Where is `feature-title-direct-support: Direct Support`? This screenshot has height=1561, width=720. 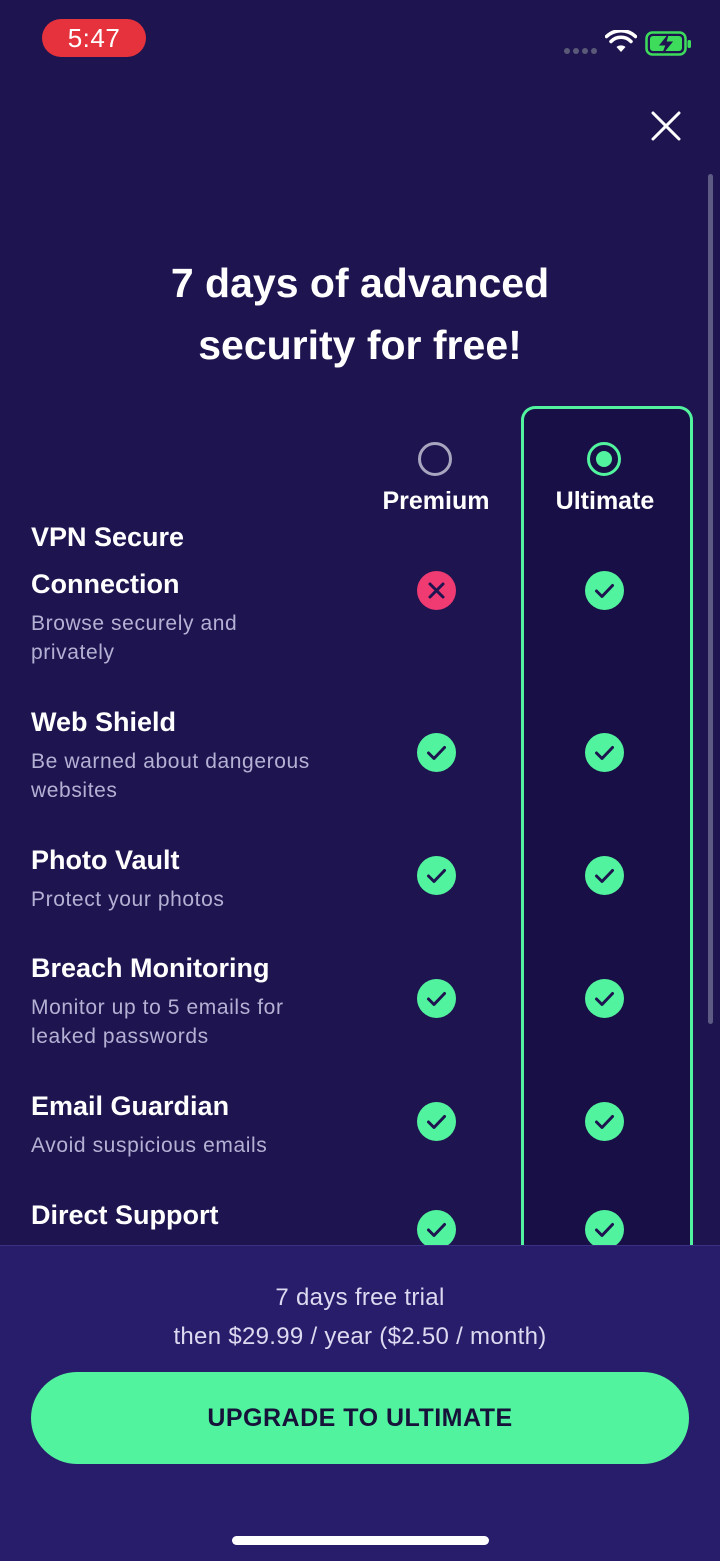 feature-title-direct-support: Direct Support is located at coordinates (125, 1215).